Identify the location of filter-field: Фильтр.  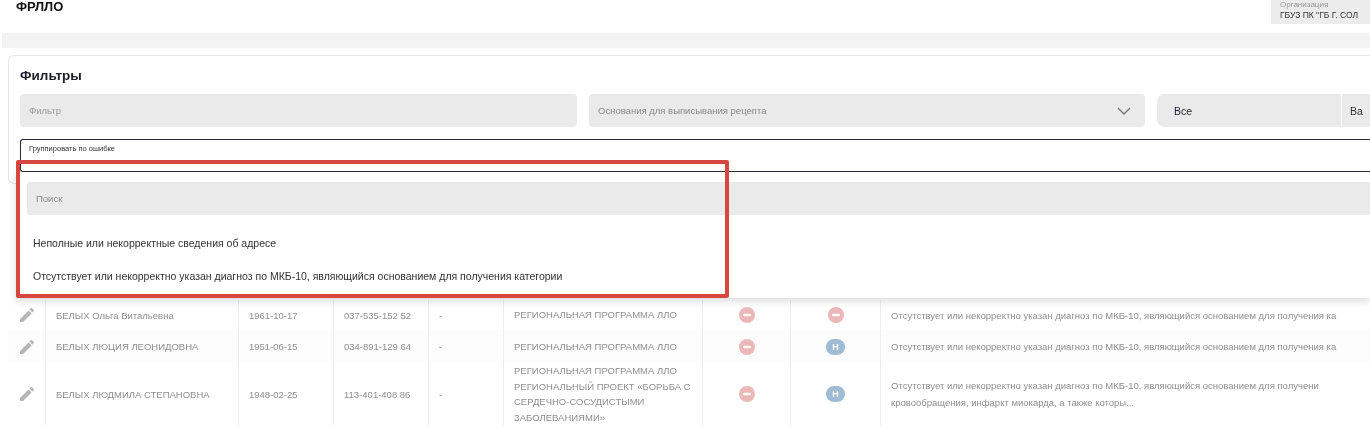
(298, 110).